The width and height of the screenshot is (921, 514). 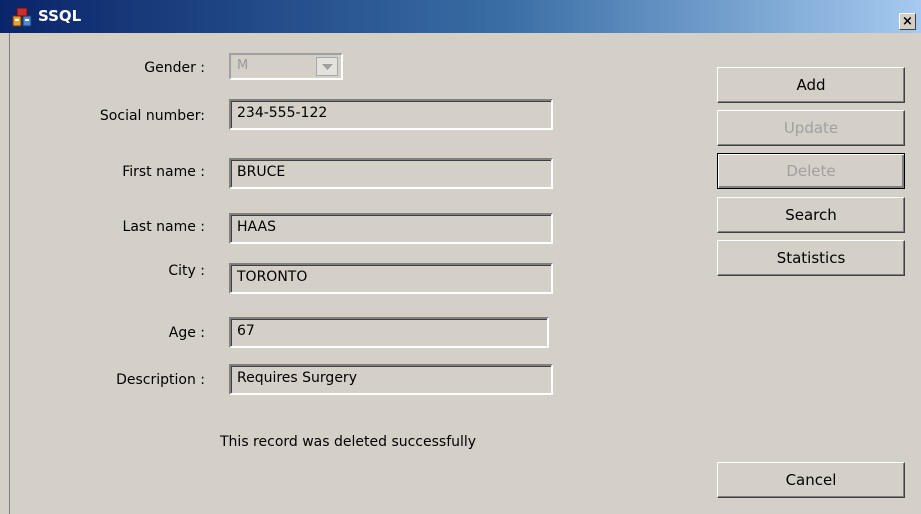 What do you see at coordinates (811, 85) in the screenshot?
I see `add-button: Add` at bounding box center [811, 85].